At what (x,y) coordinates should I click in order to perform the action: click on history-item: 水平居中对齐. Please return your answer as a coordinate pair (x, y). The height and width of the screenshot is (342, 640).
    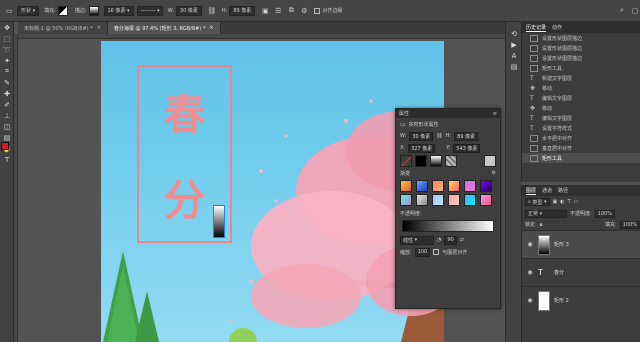
    Looking at the image, I should click on (581, 138).